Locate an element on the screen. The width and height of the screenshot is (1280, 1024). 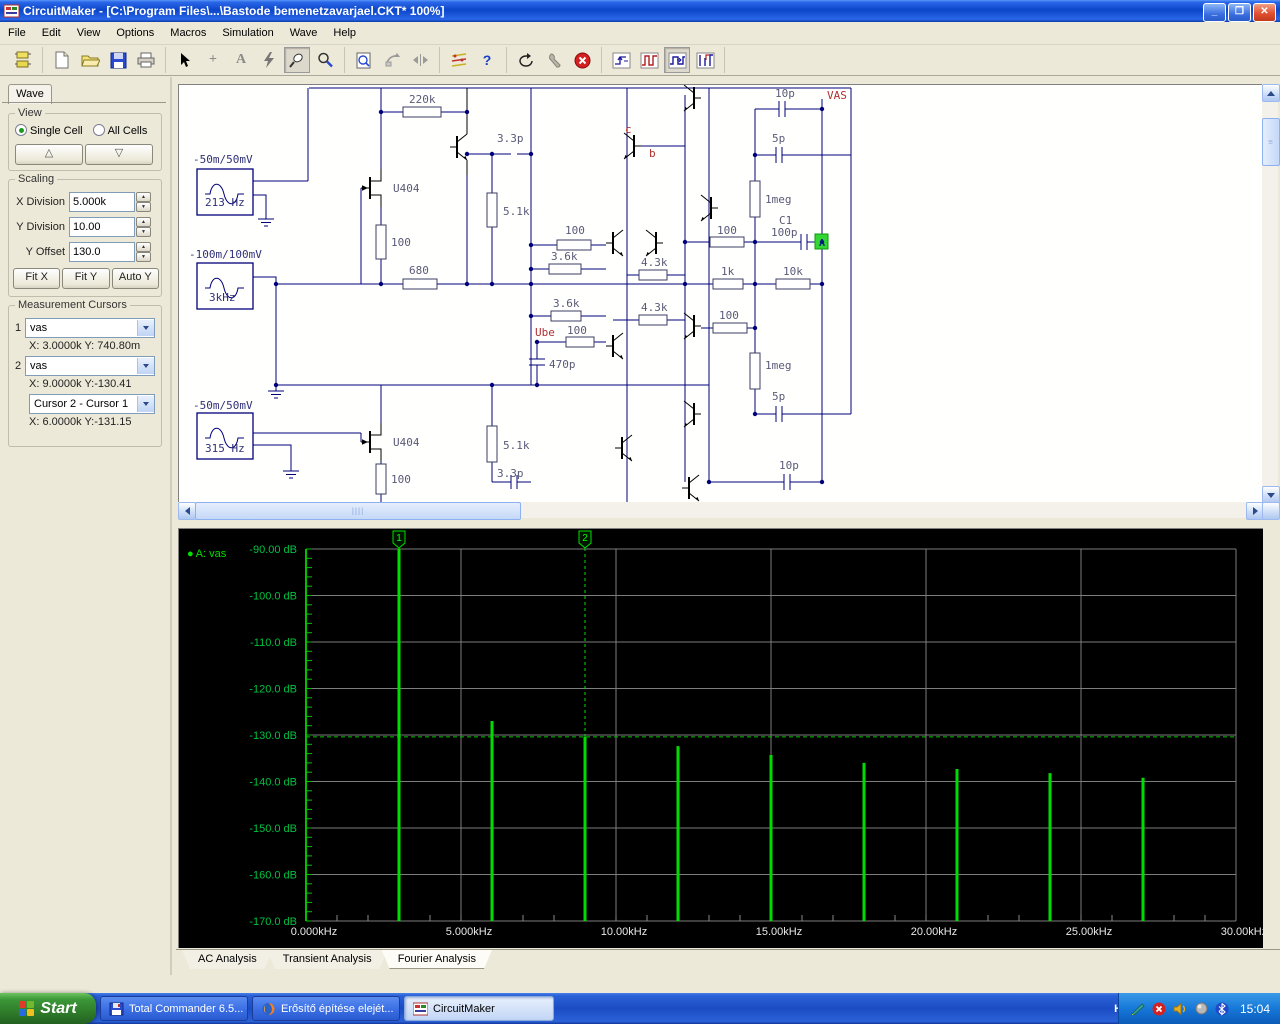
cursor-flag-number: 1 is located at coordinates (399, 538).